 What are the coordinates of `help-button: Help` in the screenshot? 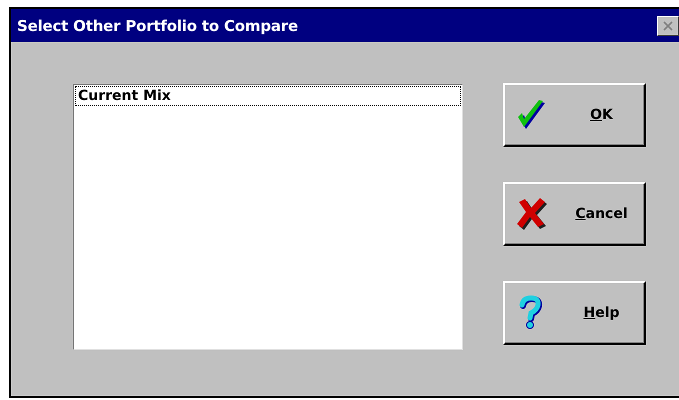 It's located at (574, 313).